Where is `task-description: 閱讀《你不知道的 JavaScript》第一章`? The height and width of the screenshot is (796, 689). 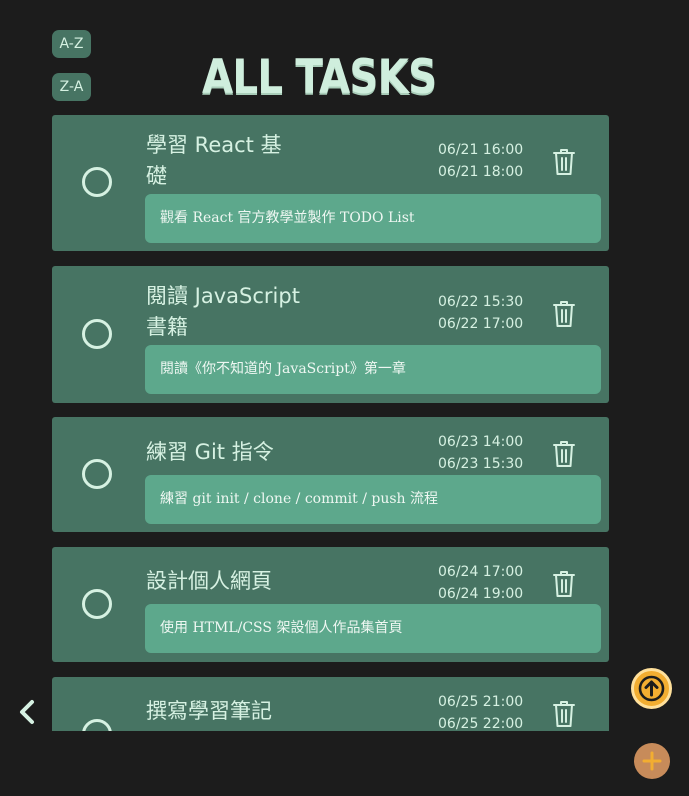 task-description: 閱讀《你不知道的 JavaScript》第一章 is located at coordinates (373, 369).